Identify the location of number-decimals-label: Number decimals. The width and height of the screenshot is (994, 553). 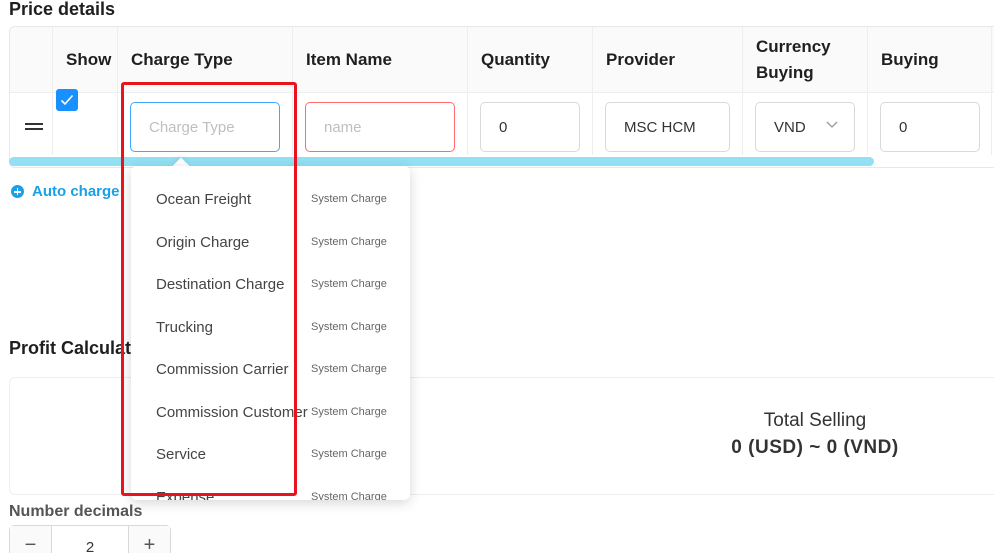
(76, 511).